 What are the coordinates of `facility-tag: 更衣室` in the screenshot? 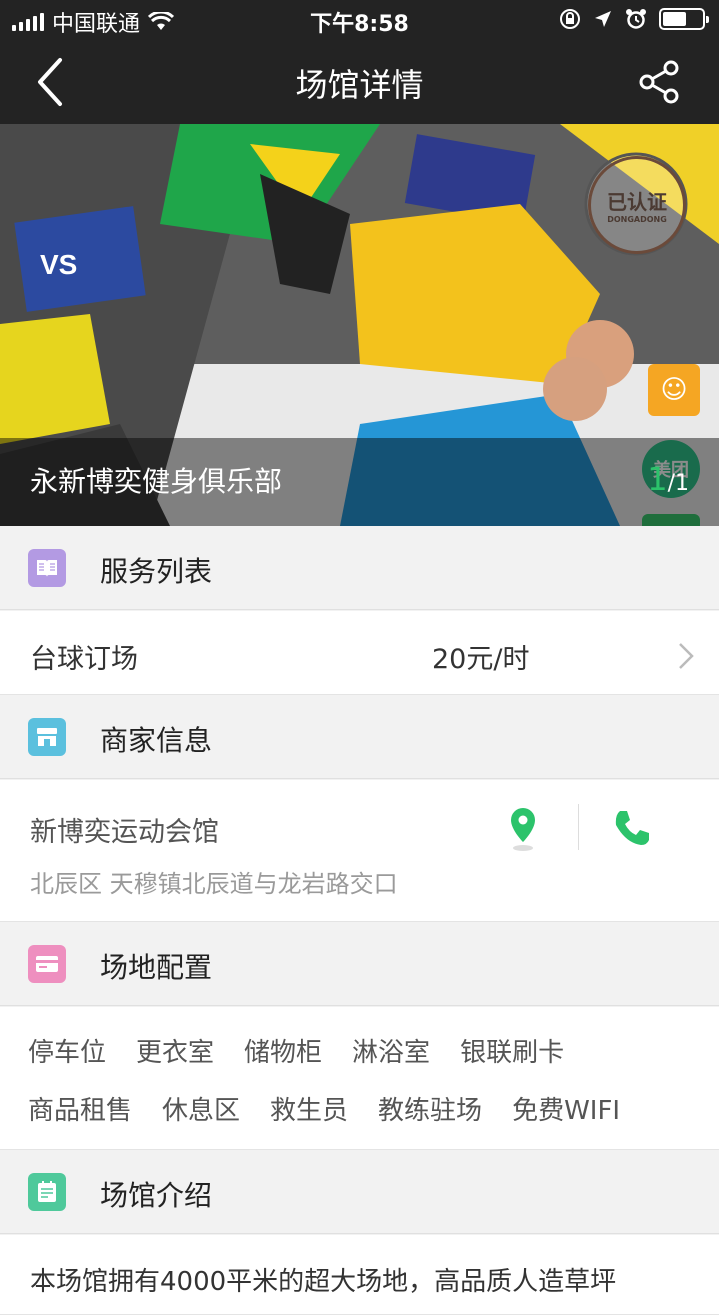 It's located at (175, 1052).